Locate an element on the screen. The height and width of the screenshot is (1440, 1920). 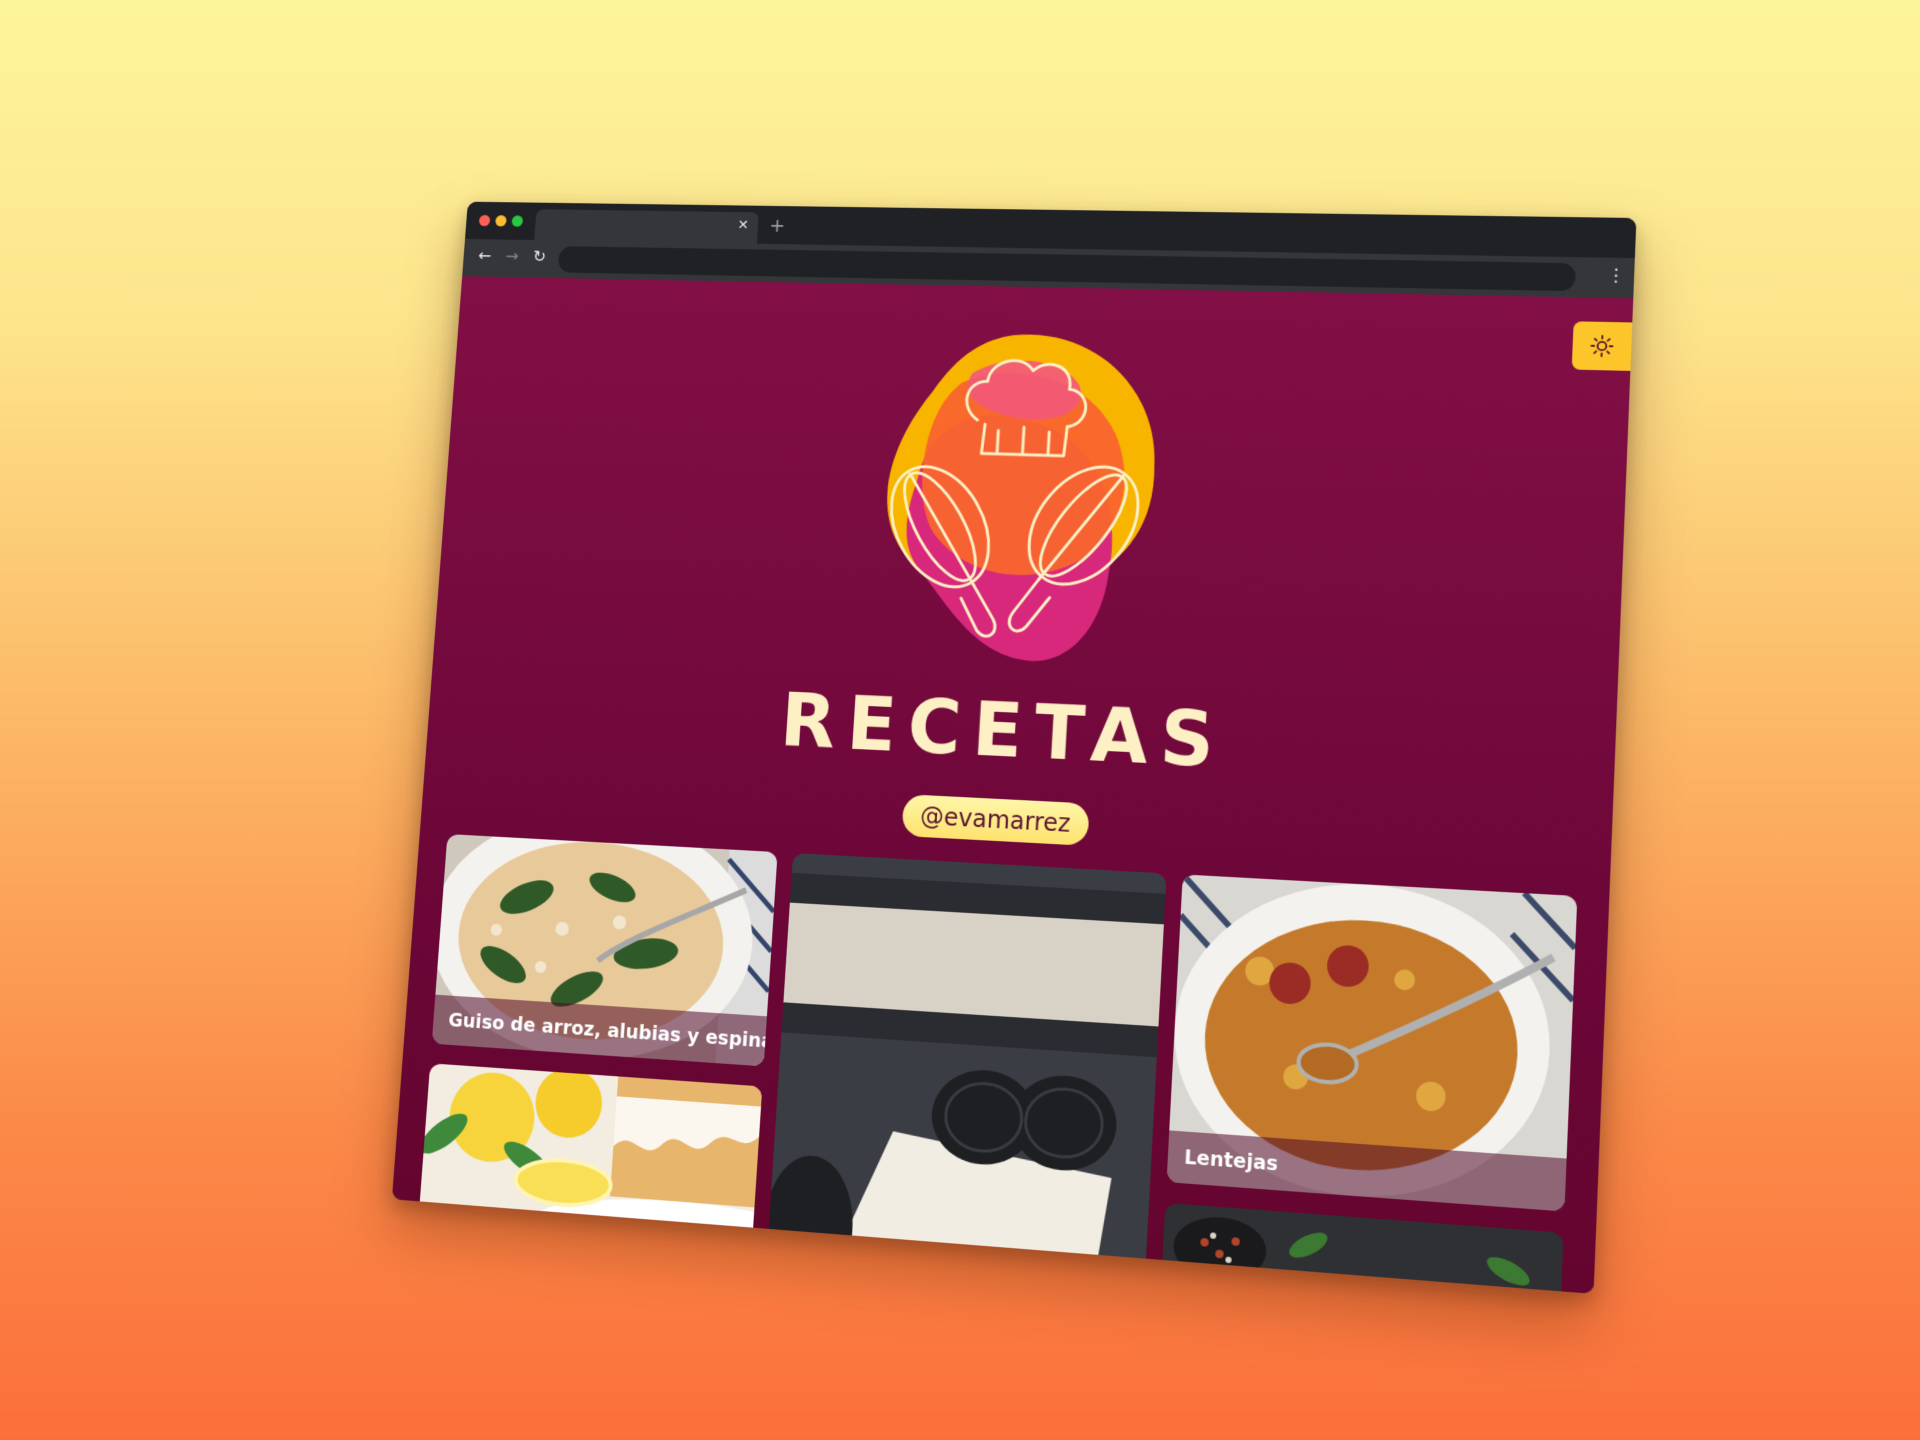
recipe-card-lemon-cake is located at coordinates (587, 1178).